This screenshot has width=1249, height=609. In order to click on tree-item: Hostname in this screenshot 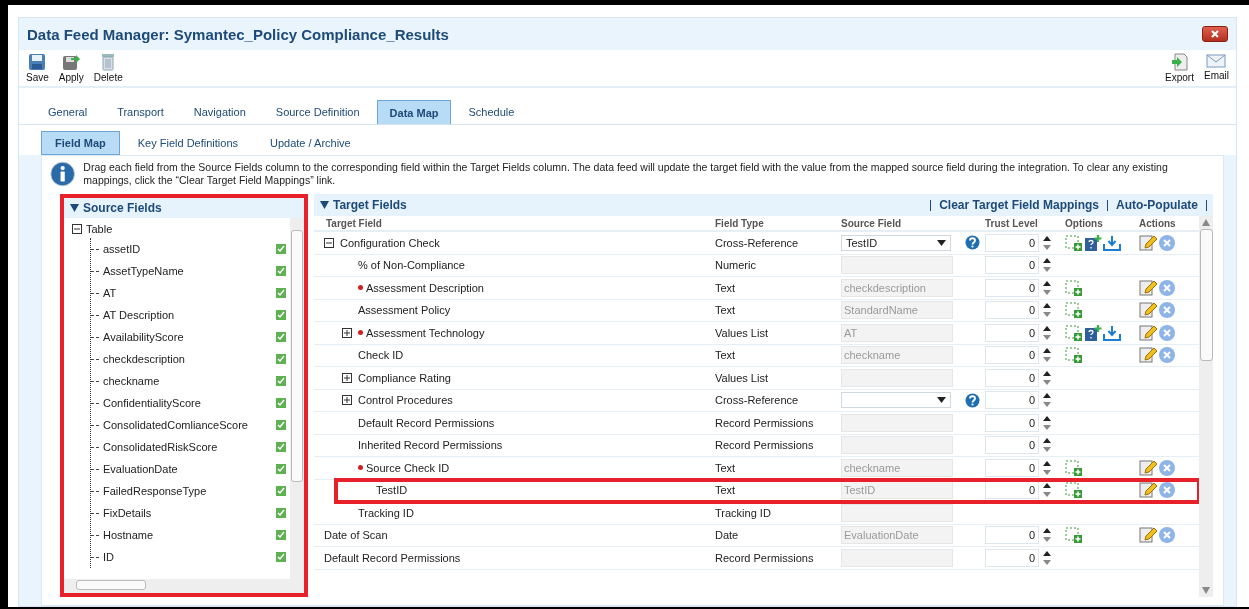, I will do `click(189, 535)`.